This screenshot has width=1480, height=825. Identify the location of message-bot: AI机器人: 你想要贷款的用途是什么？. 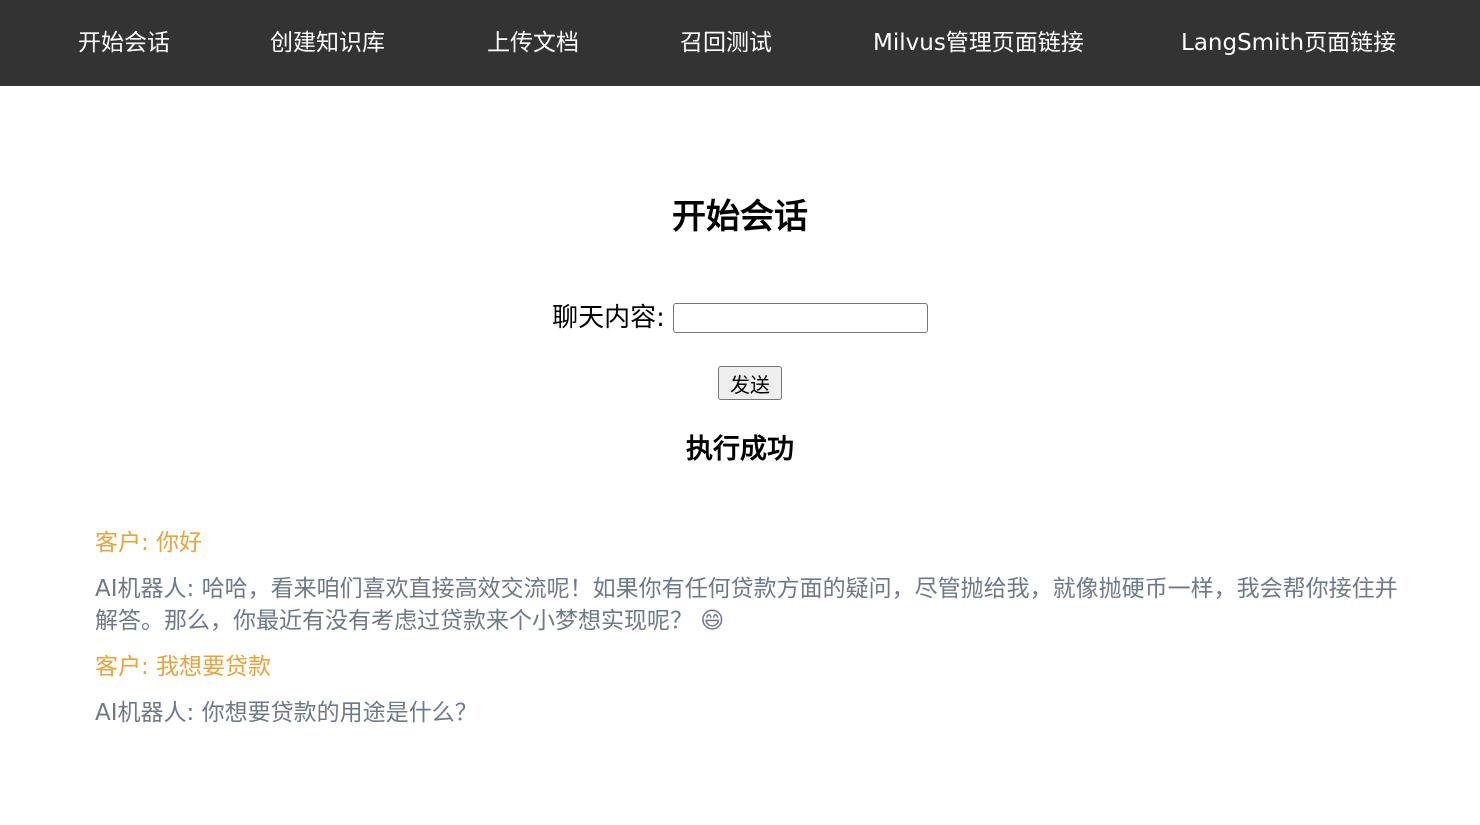
(286, 713).